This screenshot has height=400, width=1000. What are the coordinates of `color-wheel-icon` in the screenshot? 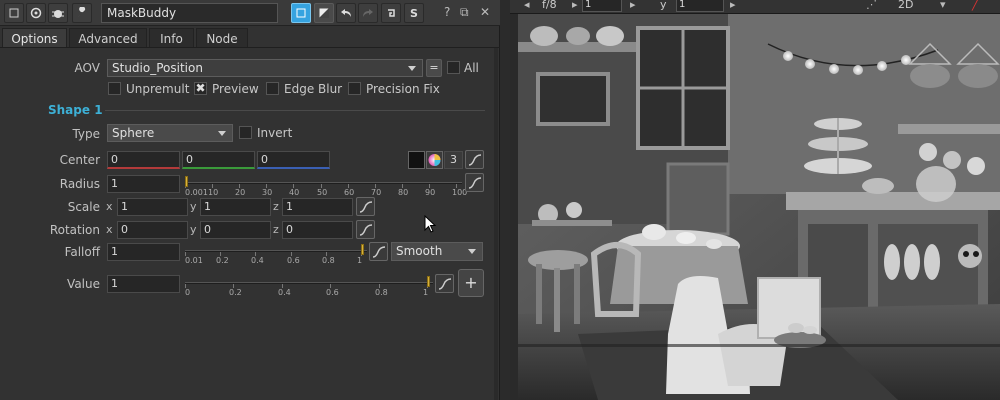 It's located at (434, 160).